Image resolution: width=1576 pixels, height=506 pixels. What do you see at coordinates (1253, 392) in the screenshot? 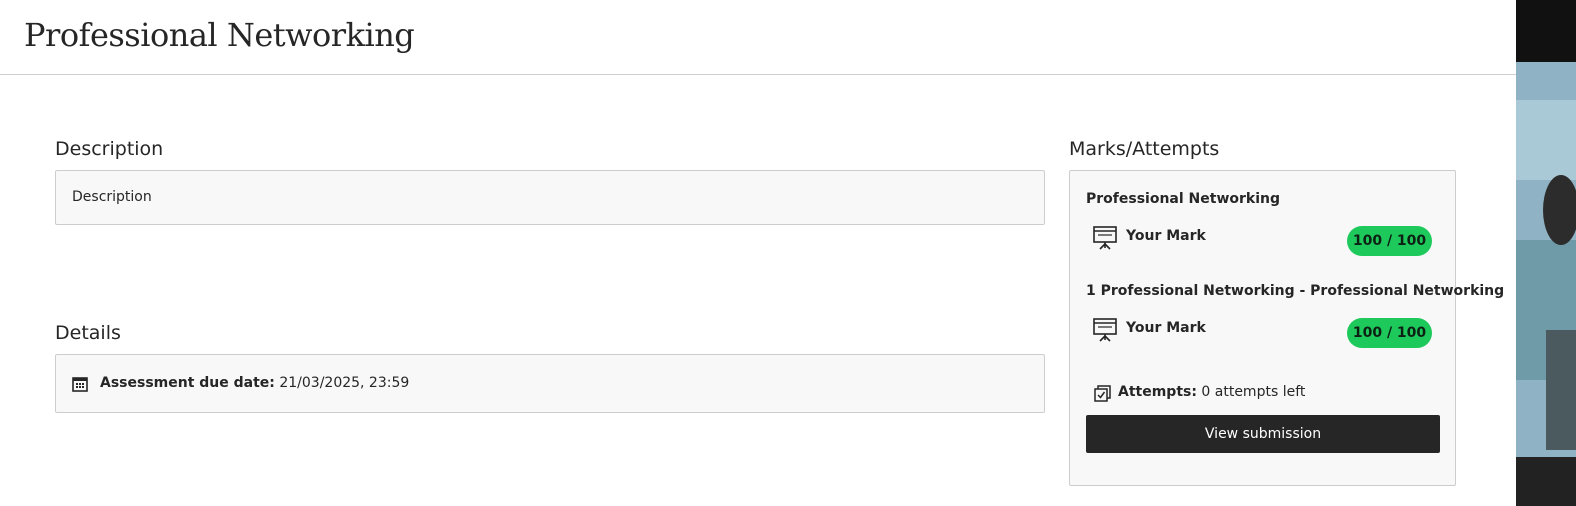
I see `attempts-value: 0 attempts left` at bounding box center [1253, 392].